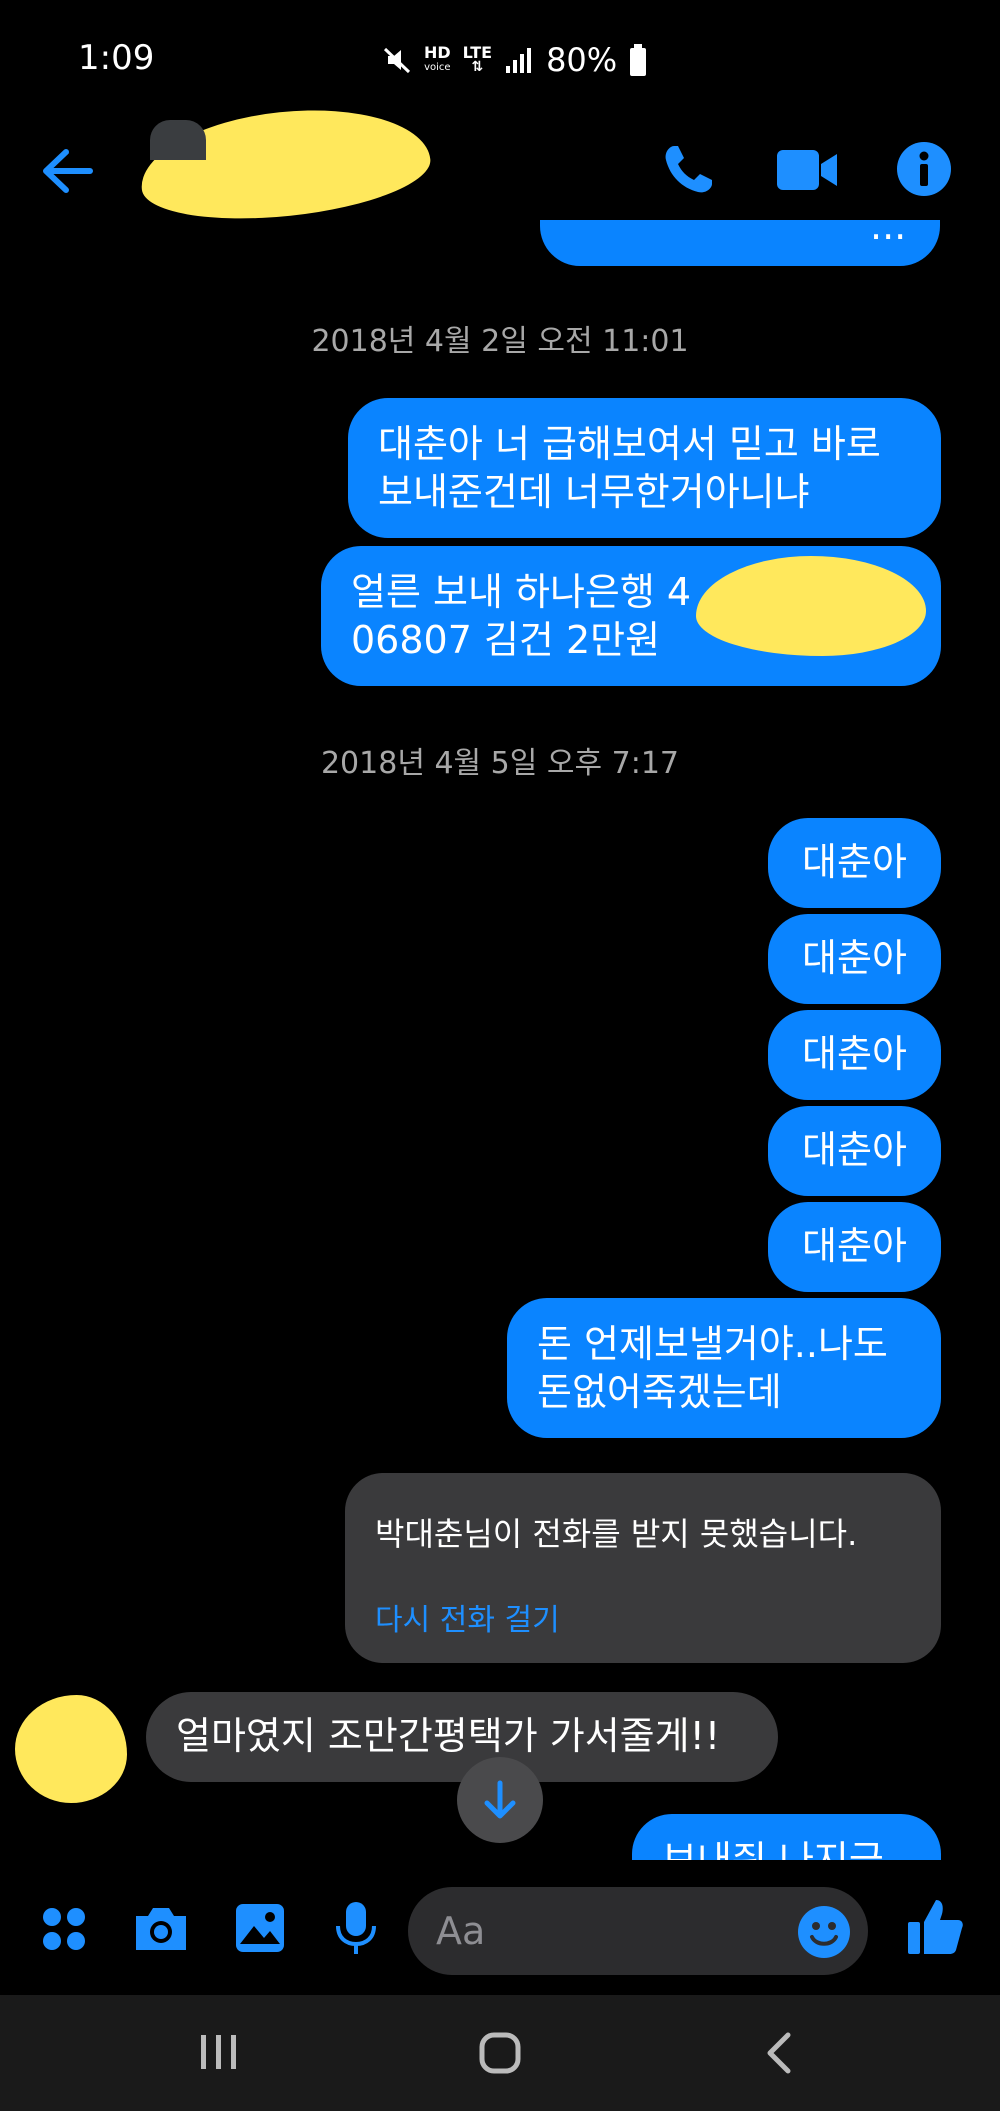  Describe the element at coordinates (688, 170) in the screenshot. I see `phone-icon` at that location.